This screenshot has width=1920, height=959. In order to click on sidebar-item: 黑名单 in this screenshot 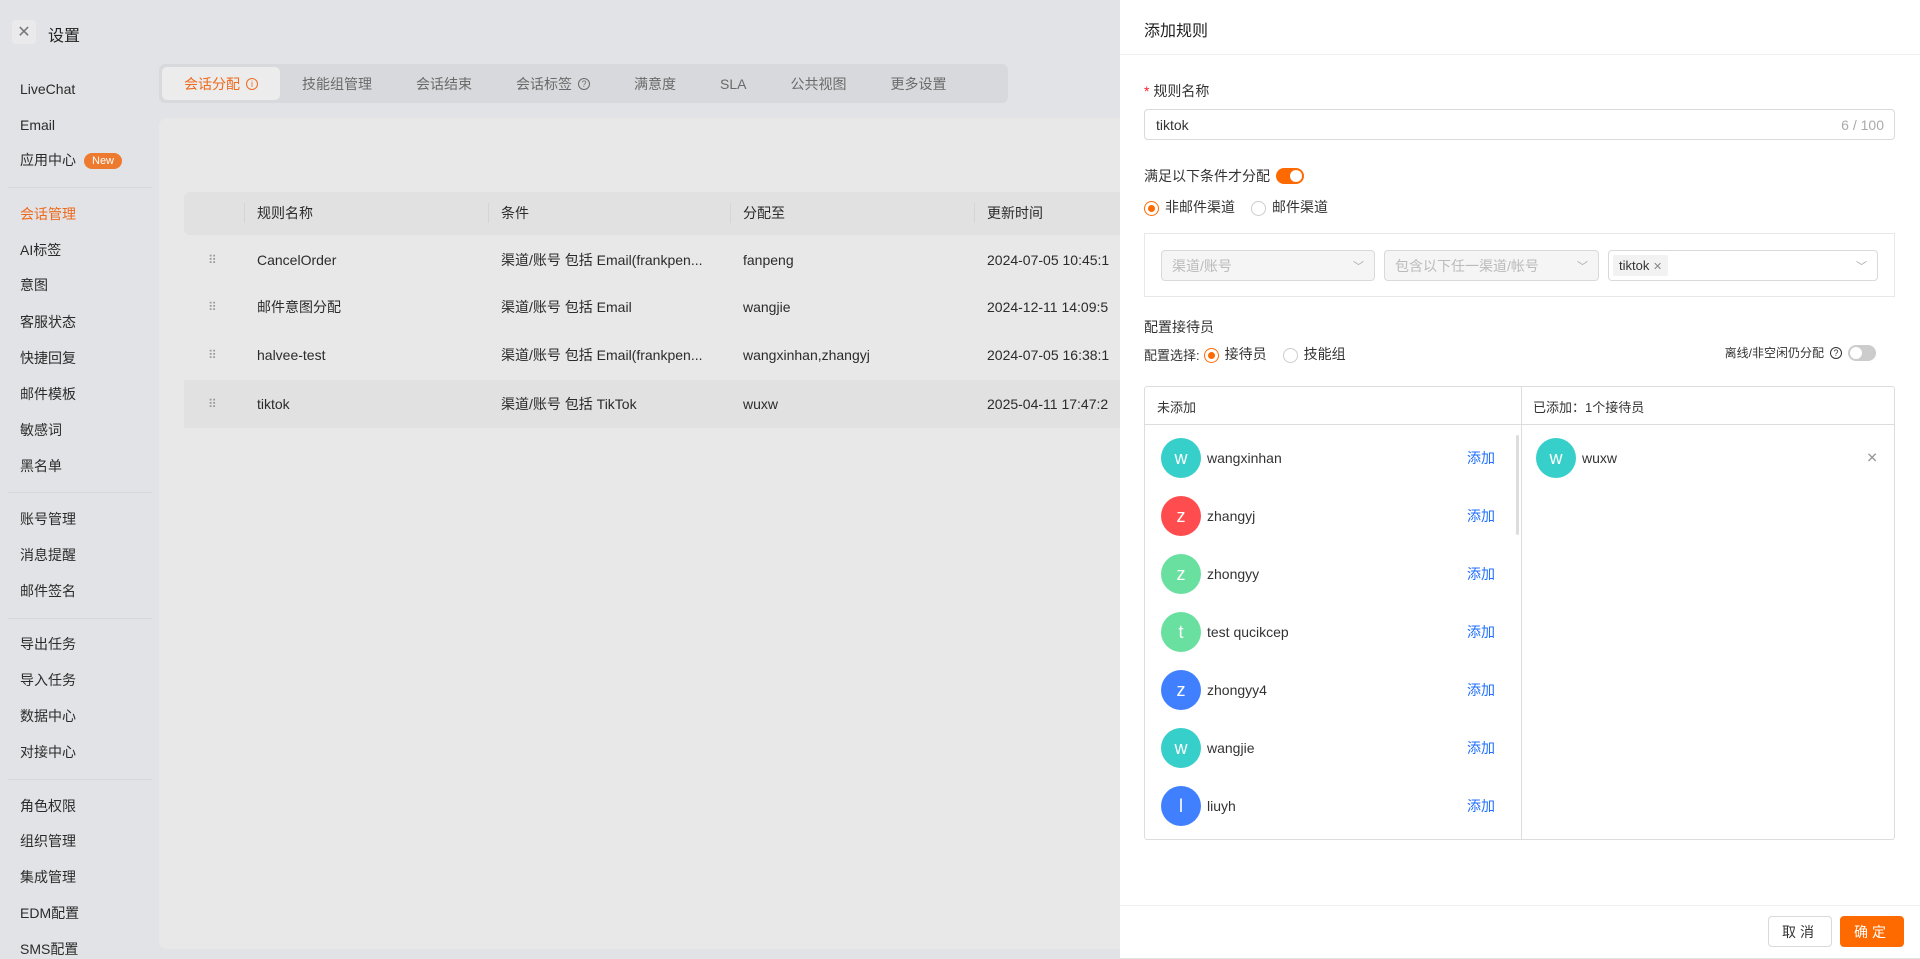, I will do `click(41, 466)`.